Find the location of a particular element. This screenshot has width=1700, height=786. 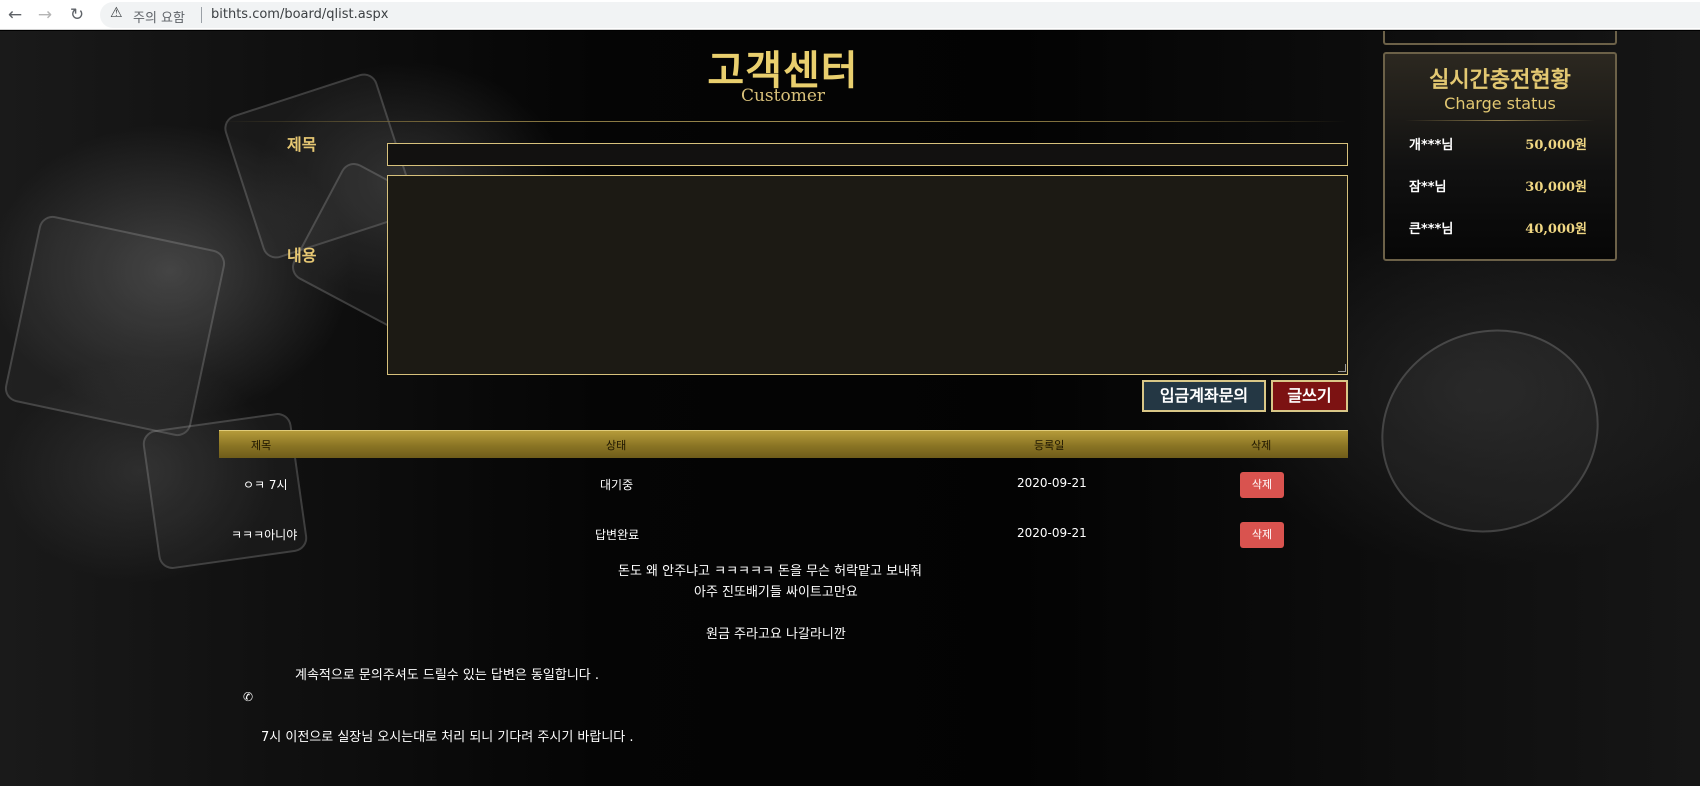

sidebar-panel-edge is located at coordinates (1500, 38).